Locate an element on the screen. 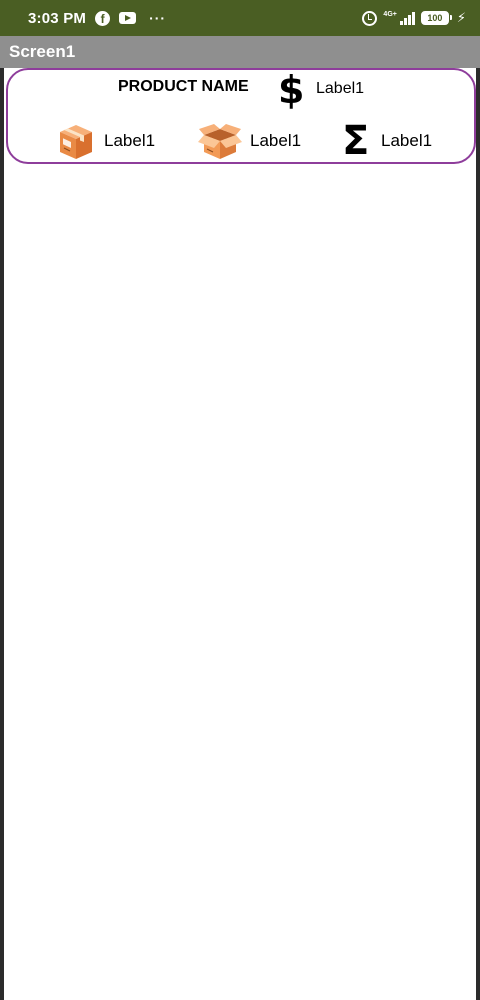 The image size is (480, 1000). youtube-icon is located at coordinates (128, 18).